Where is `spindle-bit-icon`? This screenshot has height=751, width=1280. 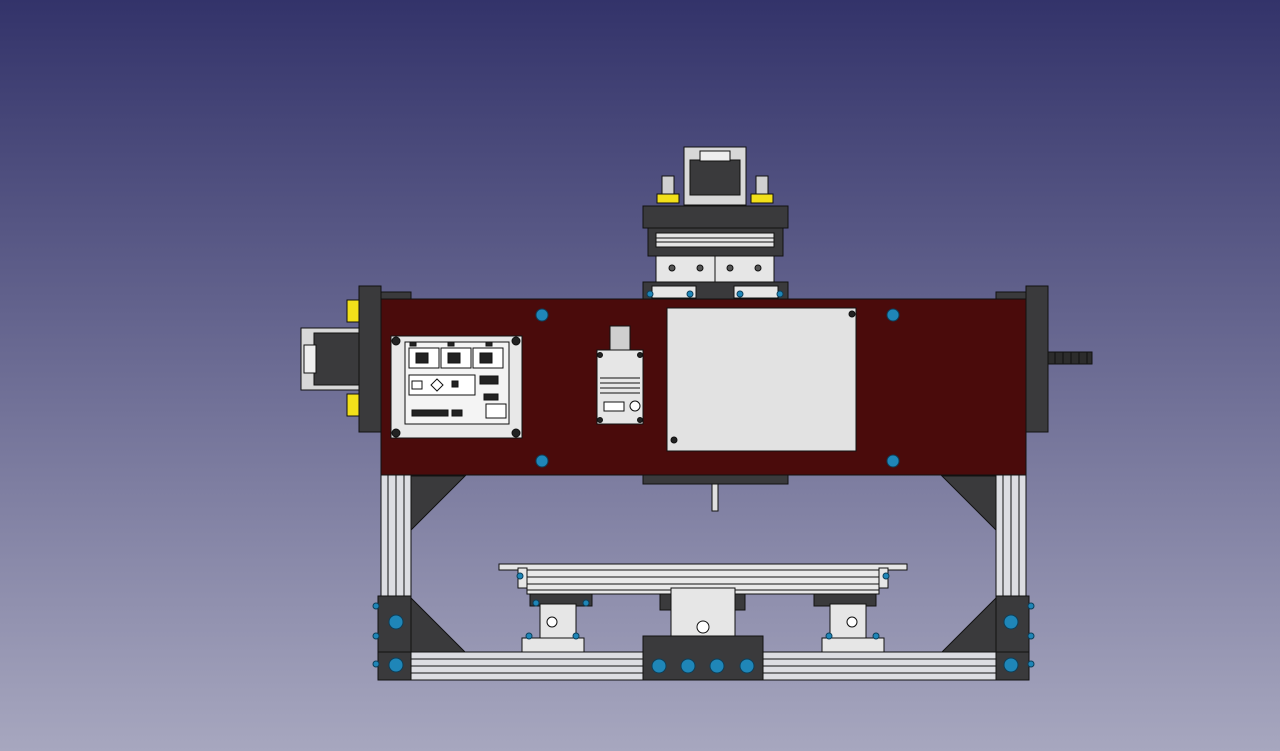 spindle-bit-icon is located at coordinates (715, 497).